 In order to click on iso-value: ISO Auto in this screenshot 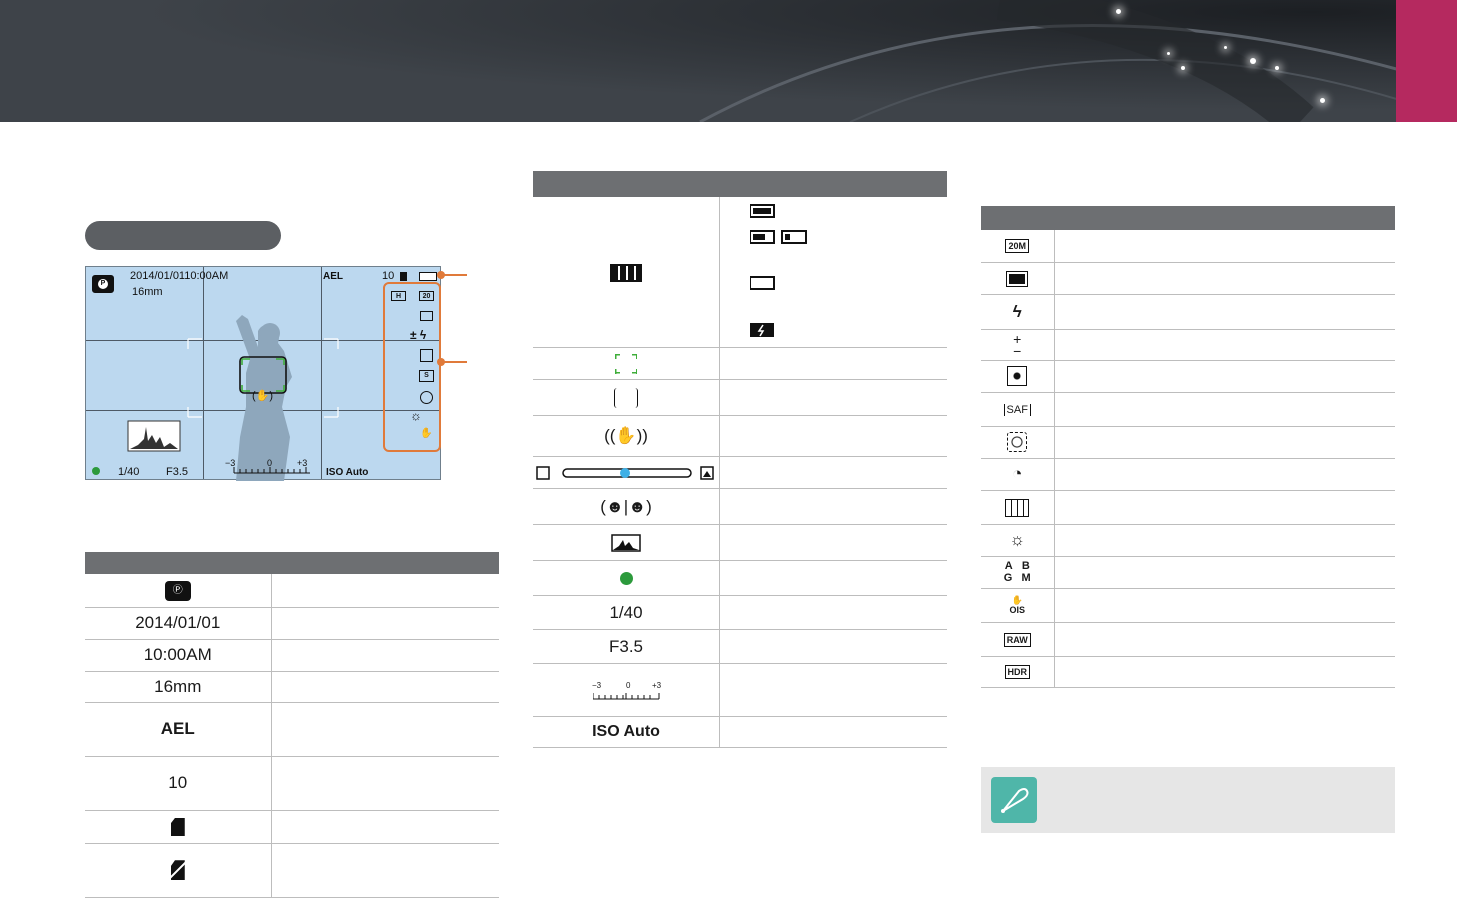, I will do `click(626, 732)`.